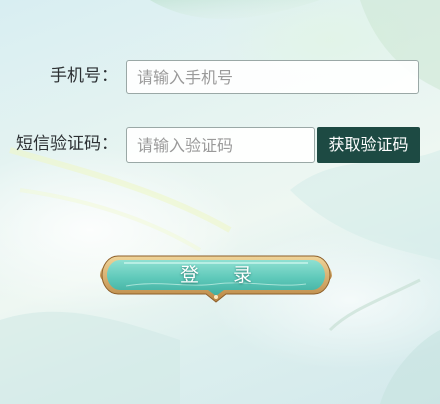 This screenshot has width=440, height=404. I want to click on phone-row: 手机号：, so click(220, 78).